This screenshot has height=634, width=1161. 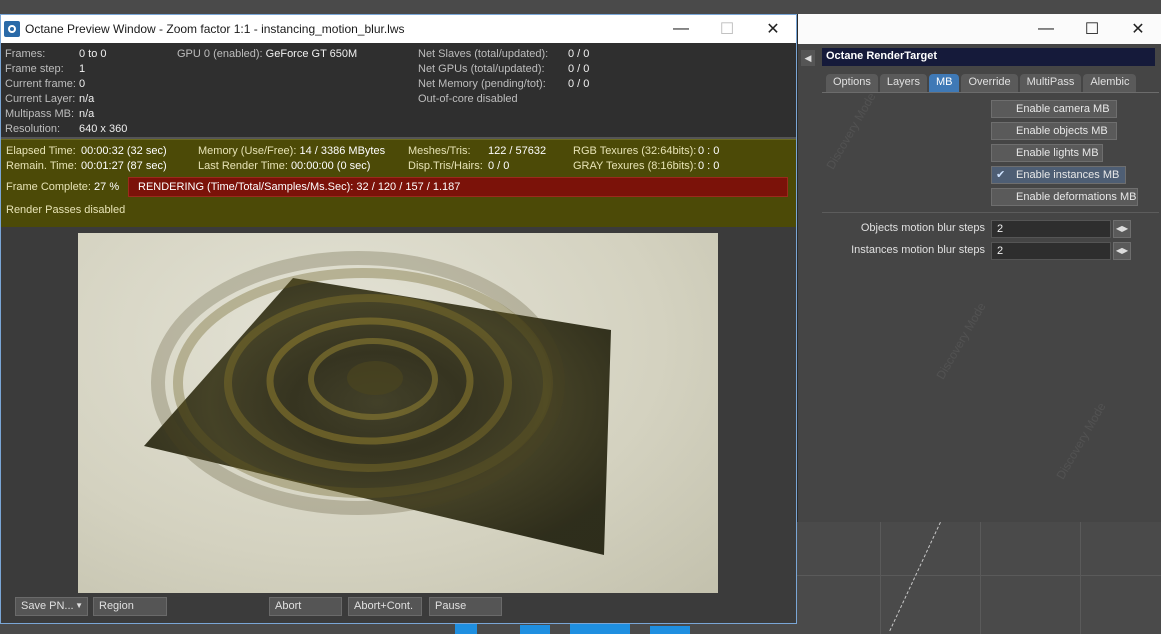 I want to click on current-layer-label: Current Layer:, so click(x=40, y=99).